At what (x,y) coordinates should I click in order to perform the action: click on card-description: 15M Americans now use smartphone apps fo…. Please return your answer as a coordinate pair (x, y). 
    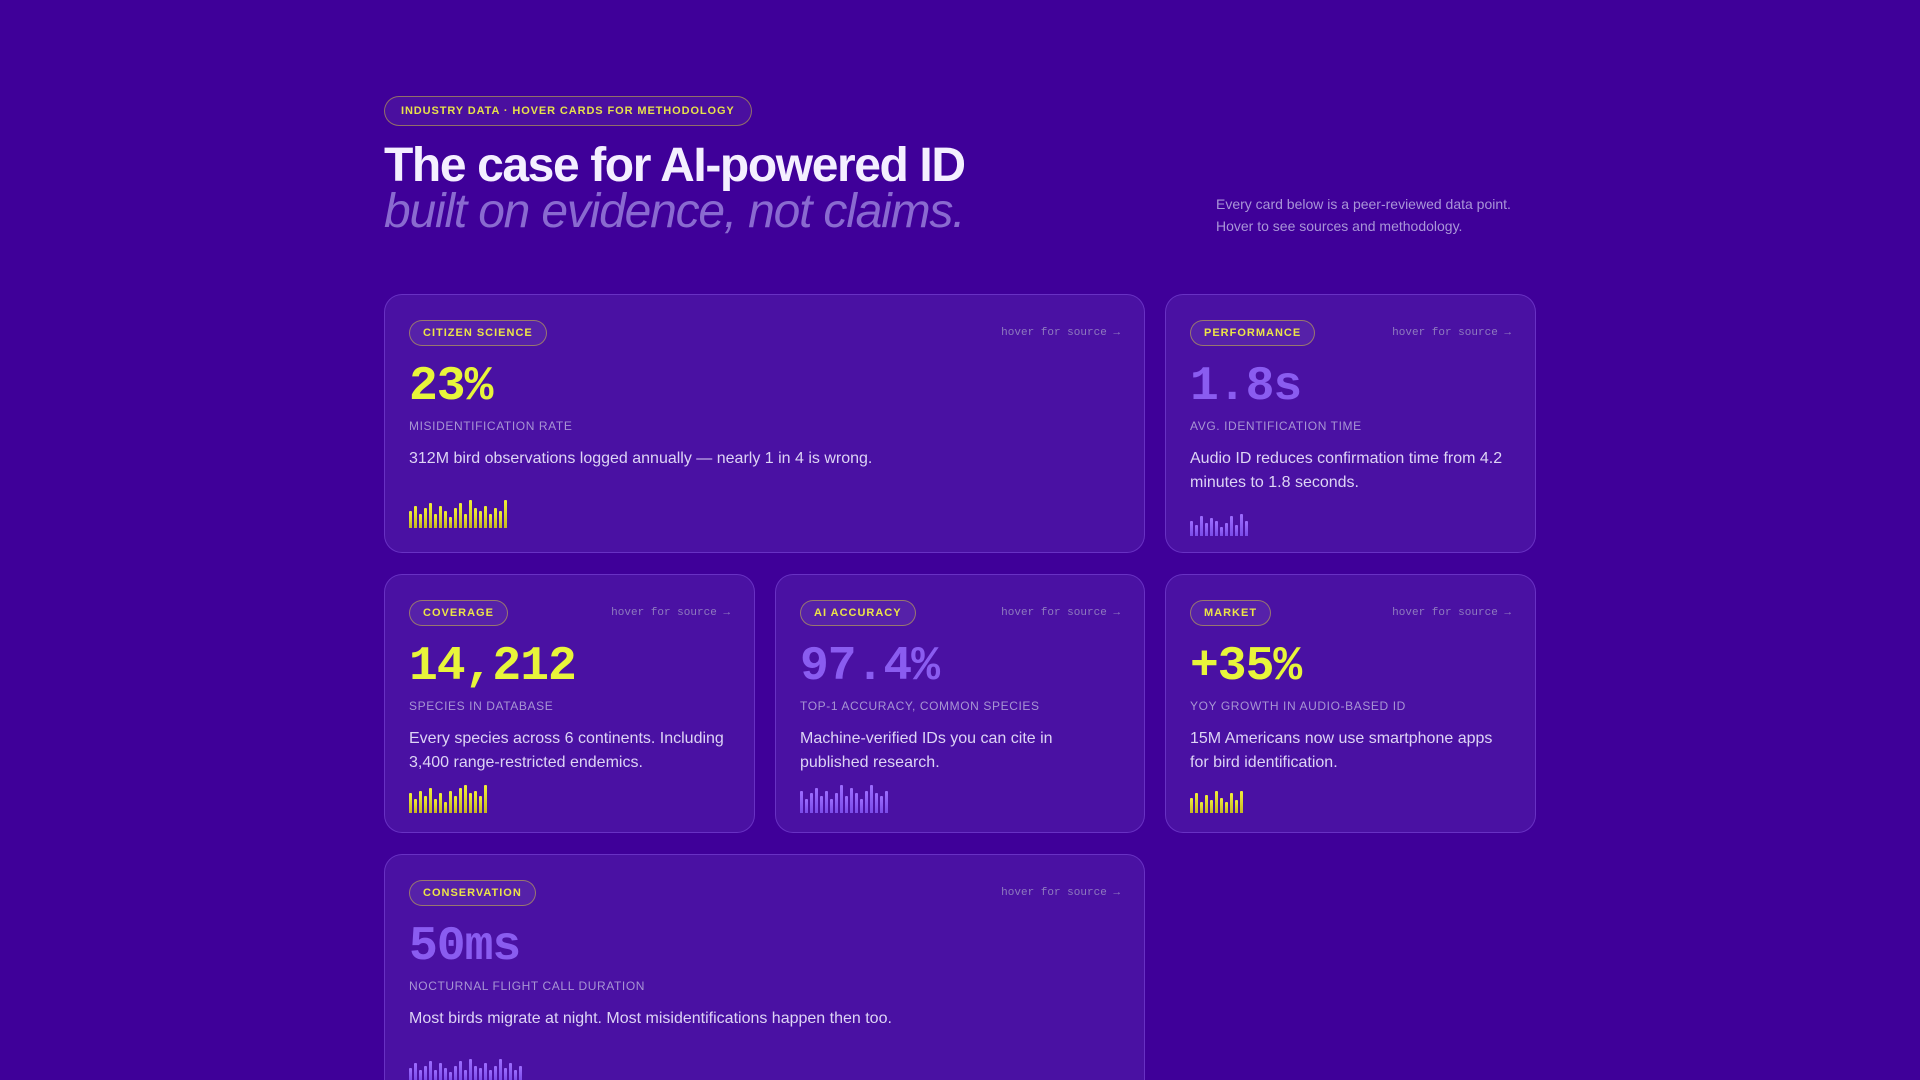
    Looking at the image, I should click on (1341, 750).